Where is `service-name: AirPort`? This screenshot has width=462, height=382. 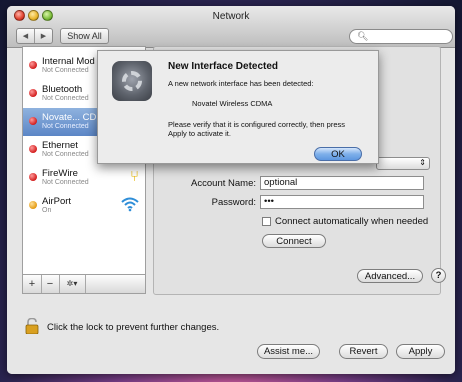 service-name: AirPort is located at coordinates (57, 201).